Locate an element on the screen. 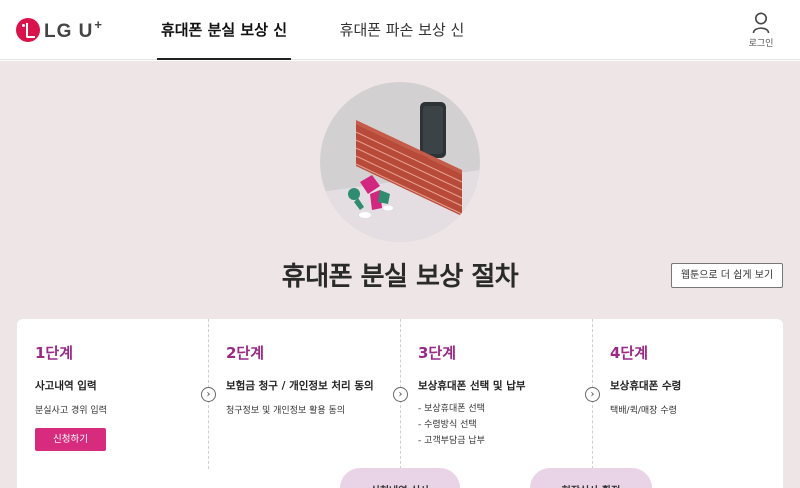 The width and height of the screenshot is (800, 488). list-item: - 고객부담금 납부 is located at coordinates (451, 441).